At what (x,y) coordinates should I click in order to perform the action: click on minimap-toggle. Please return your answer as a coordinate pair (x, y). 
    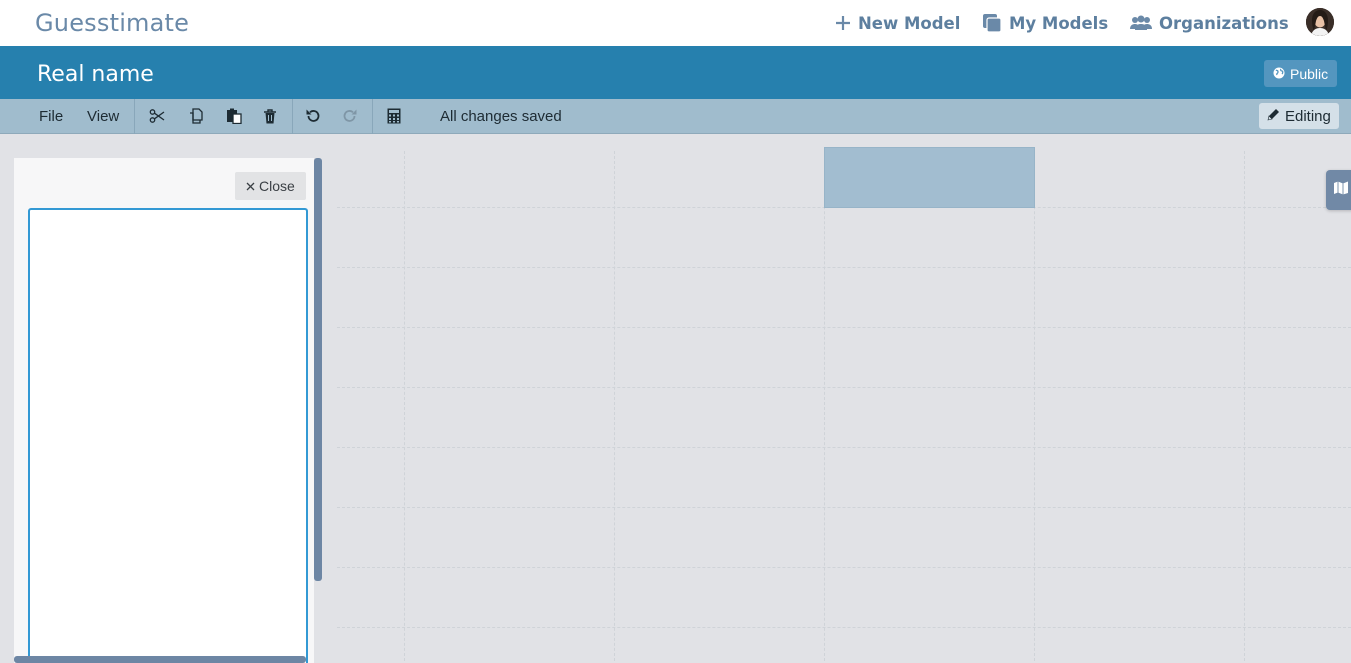
    Looking at the image, I should click on (1338, 190).